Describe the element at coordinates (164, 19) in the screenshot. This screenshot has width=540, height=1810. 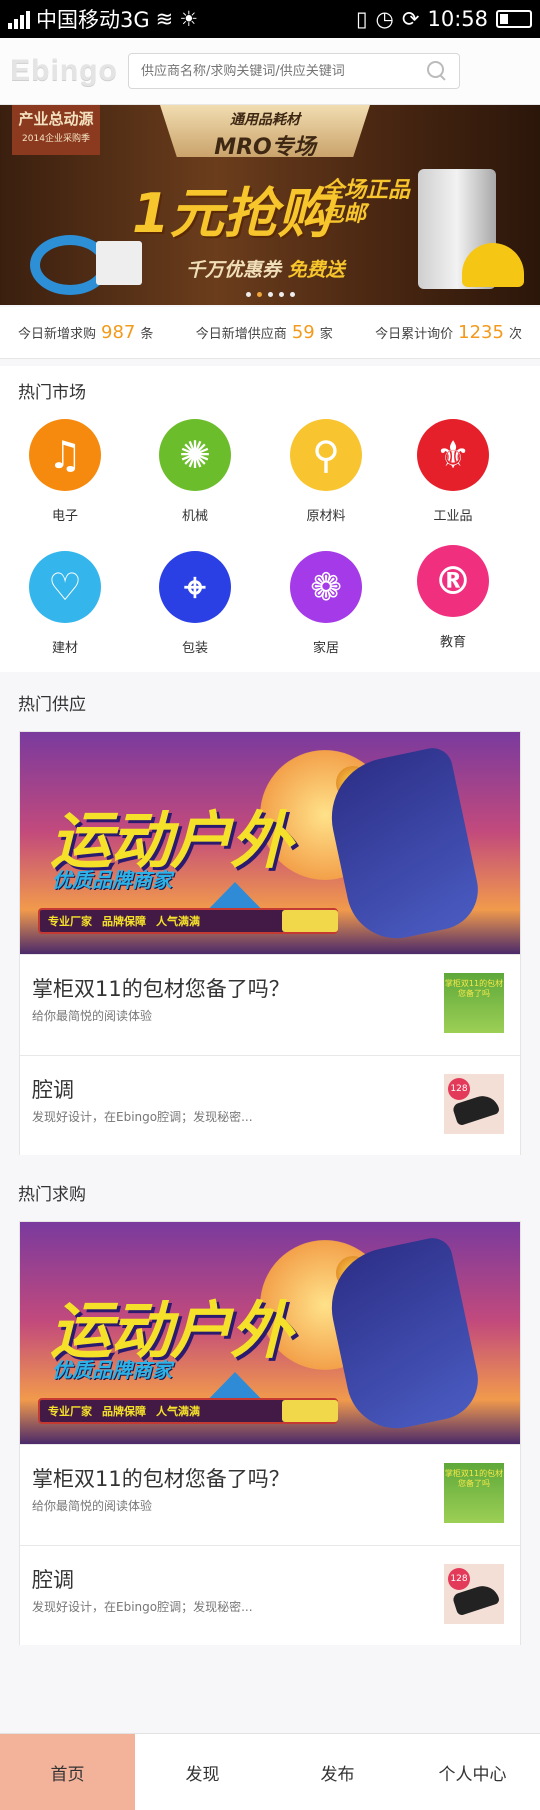
I see `wifi-icon: ≋` at that location.